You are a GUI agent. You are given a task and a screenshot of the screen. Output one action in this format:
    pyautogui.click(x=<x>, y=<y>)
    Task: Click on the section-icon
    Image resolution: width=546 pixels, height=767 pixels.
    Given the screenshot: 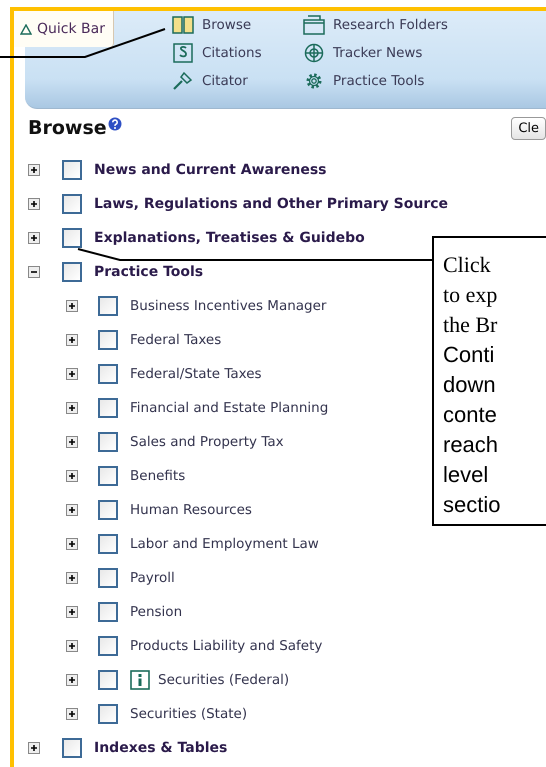 What is the action you would take?
    pyautogui.click(x=183, y=53)
    